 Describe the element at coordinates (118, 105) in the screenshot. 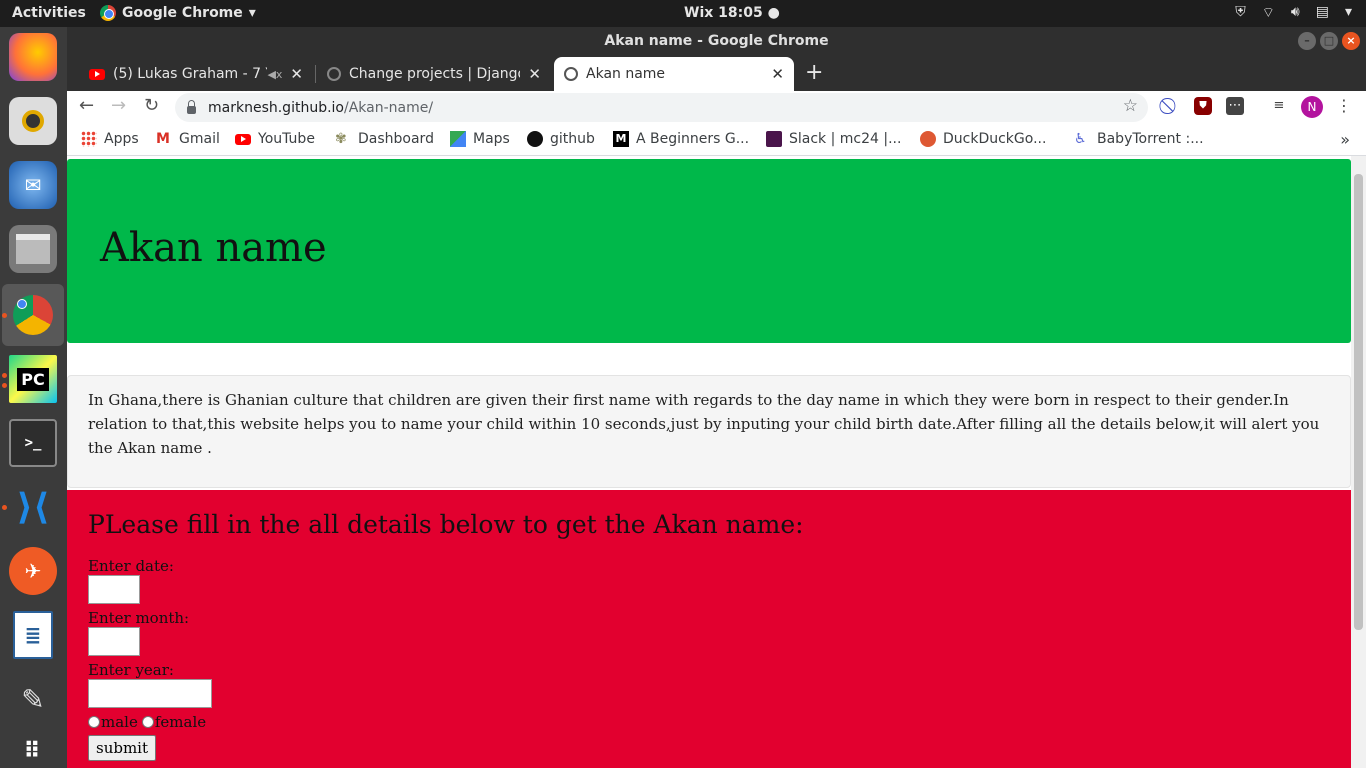

I see `forward-arrow-icon: →` at that location.